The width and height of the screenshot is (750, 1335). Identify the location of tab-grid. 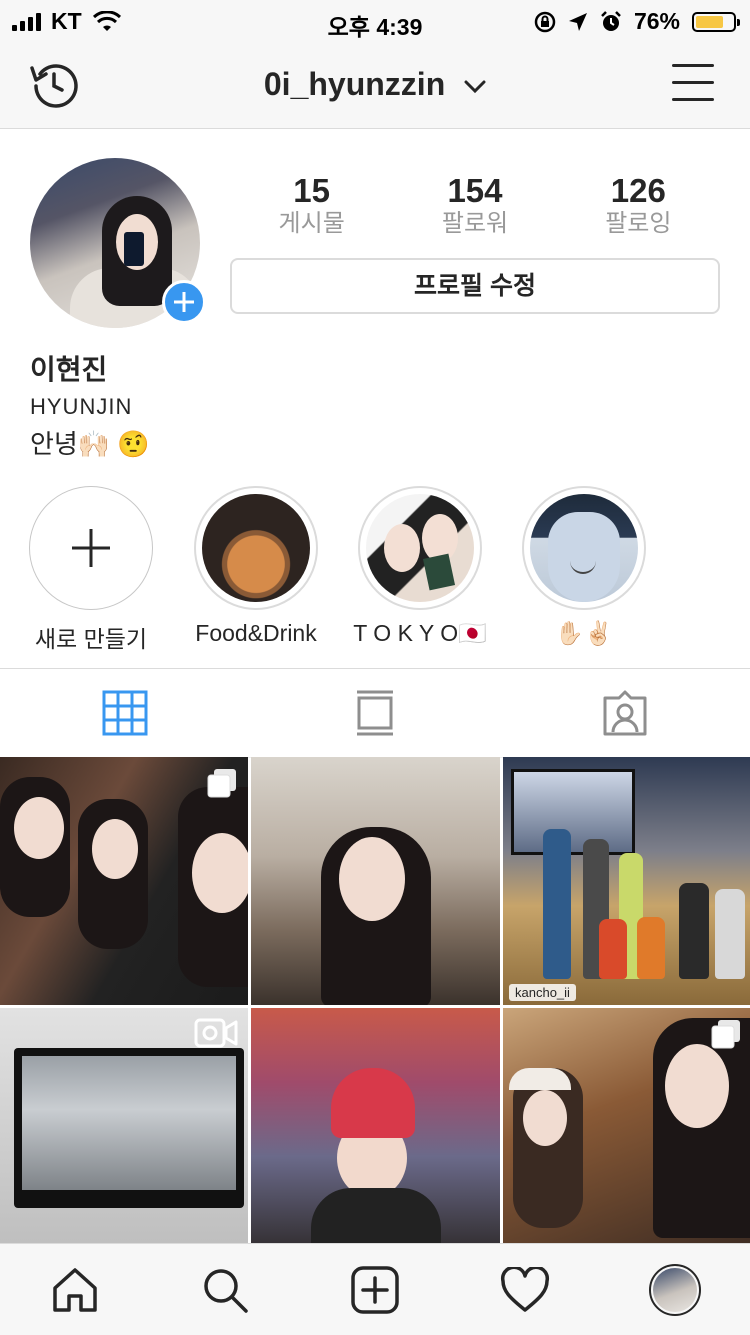
(125, 713).